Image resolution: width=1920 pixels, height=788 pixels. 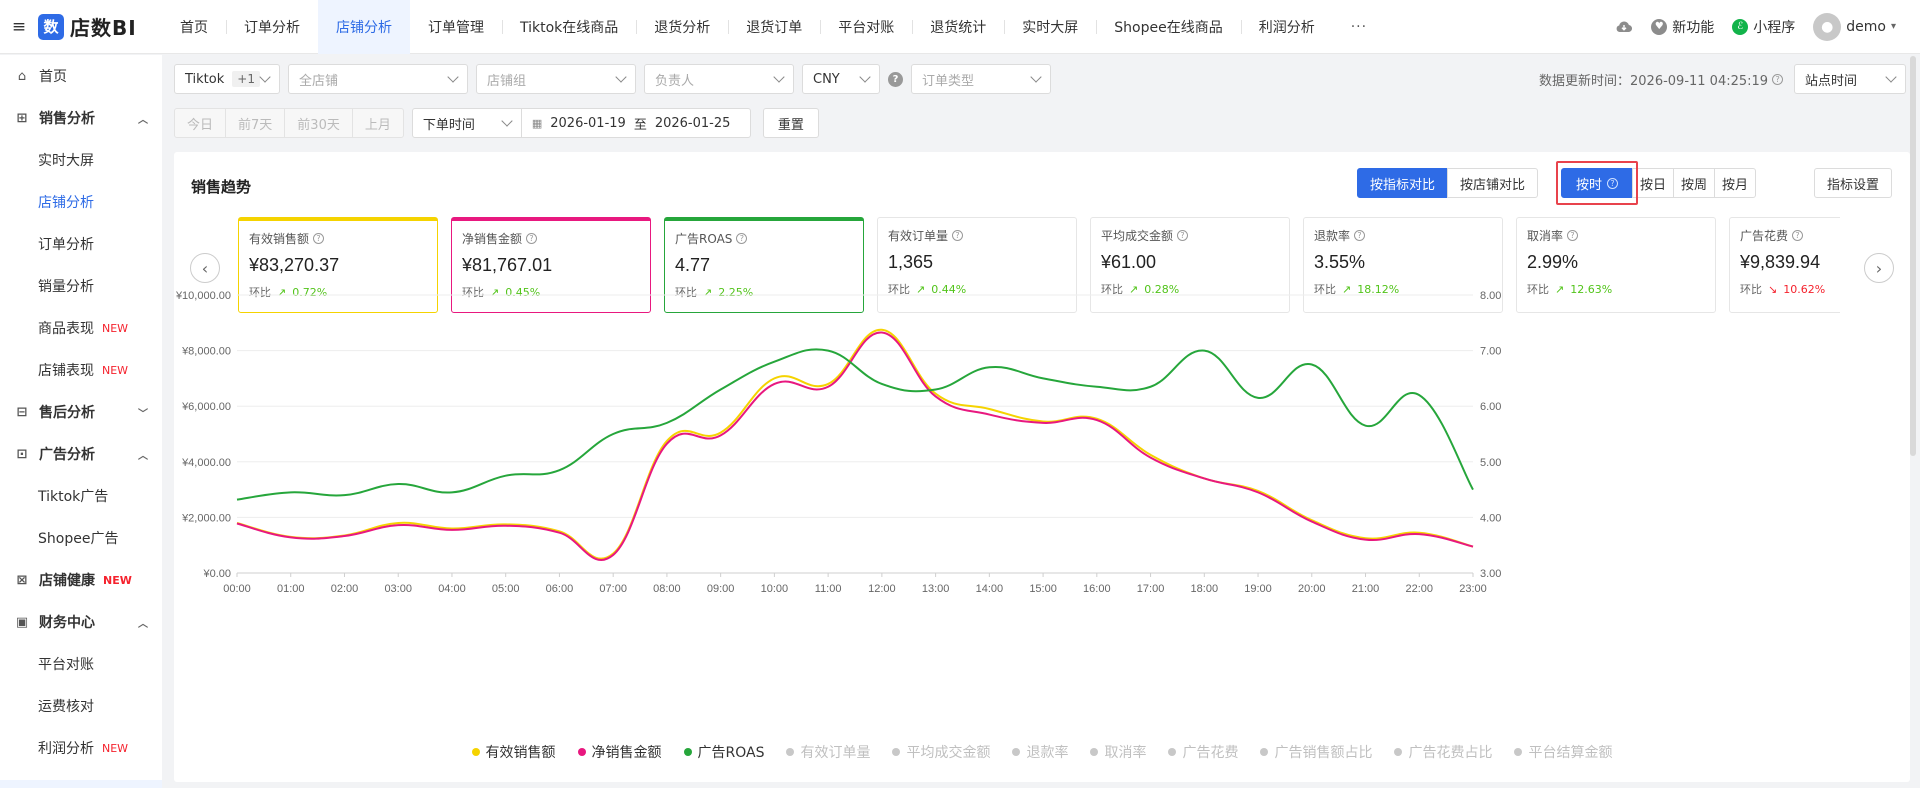 I want to click on user-menu: ● demo ▾, so click(x=1854, y=26).